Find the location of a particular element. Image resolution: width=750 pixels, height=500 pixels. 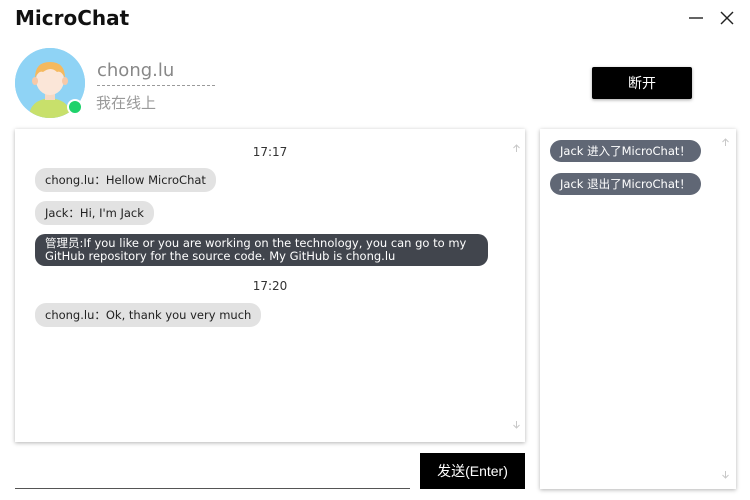

minimize-icon is located at coordinates (696, 18).